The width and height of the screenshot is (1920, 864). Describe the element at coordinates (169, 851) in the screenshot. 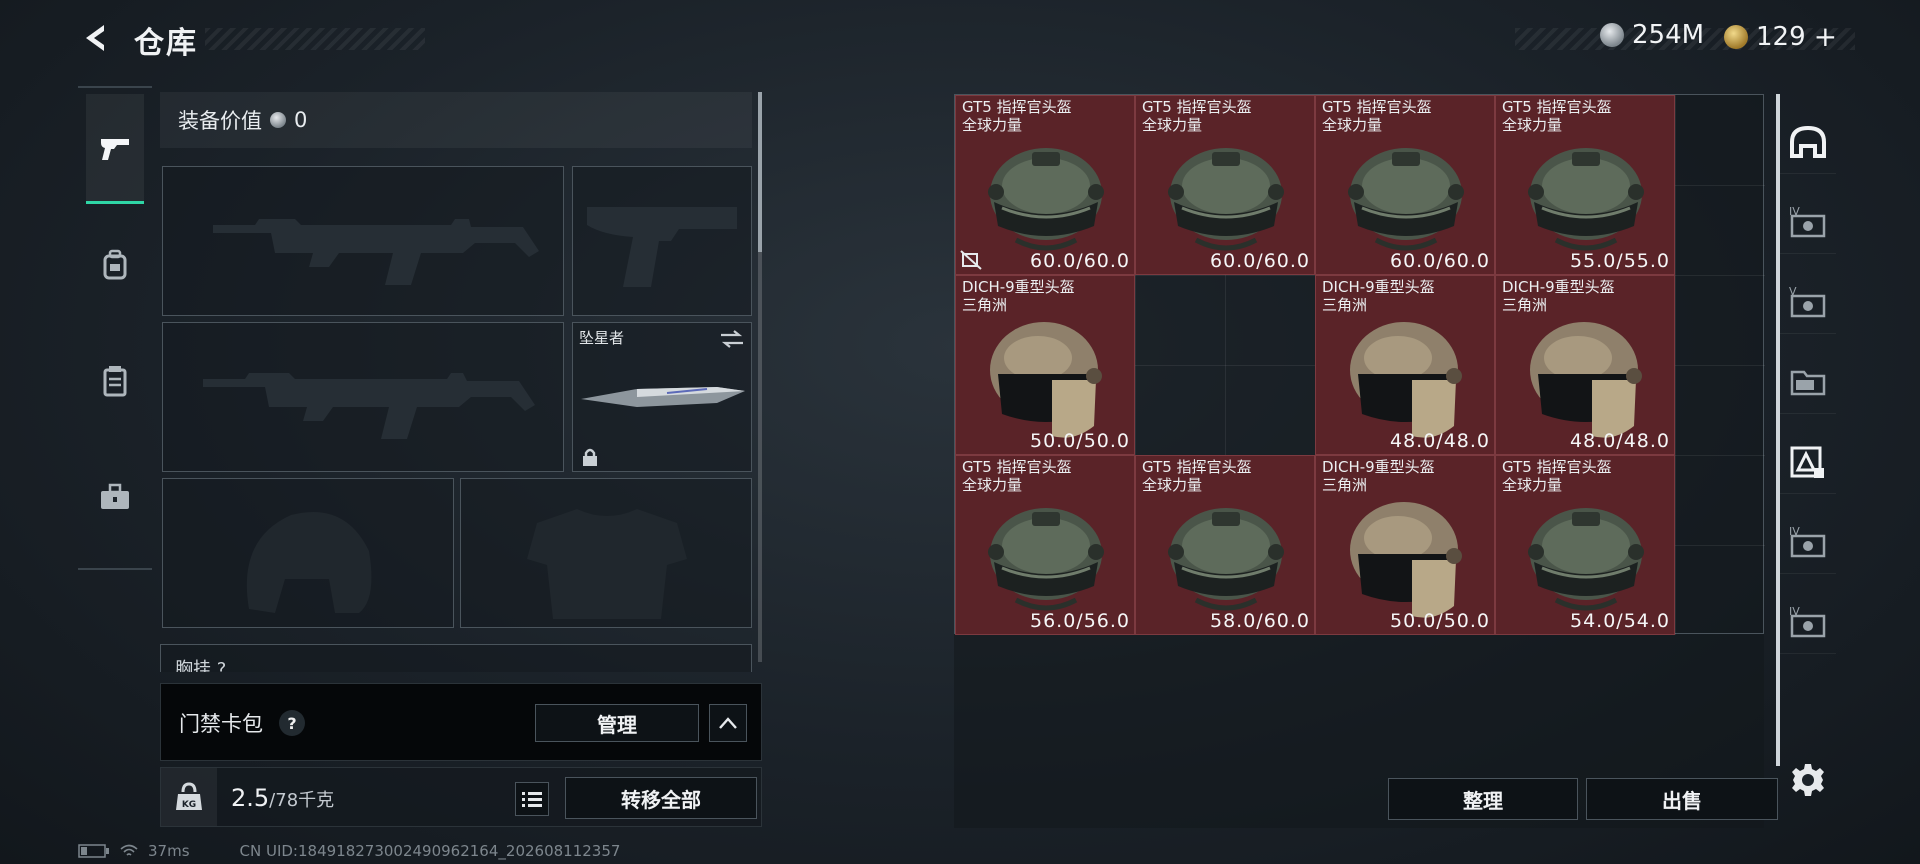

I see `ping-value: 37ms` at that location.